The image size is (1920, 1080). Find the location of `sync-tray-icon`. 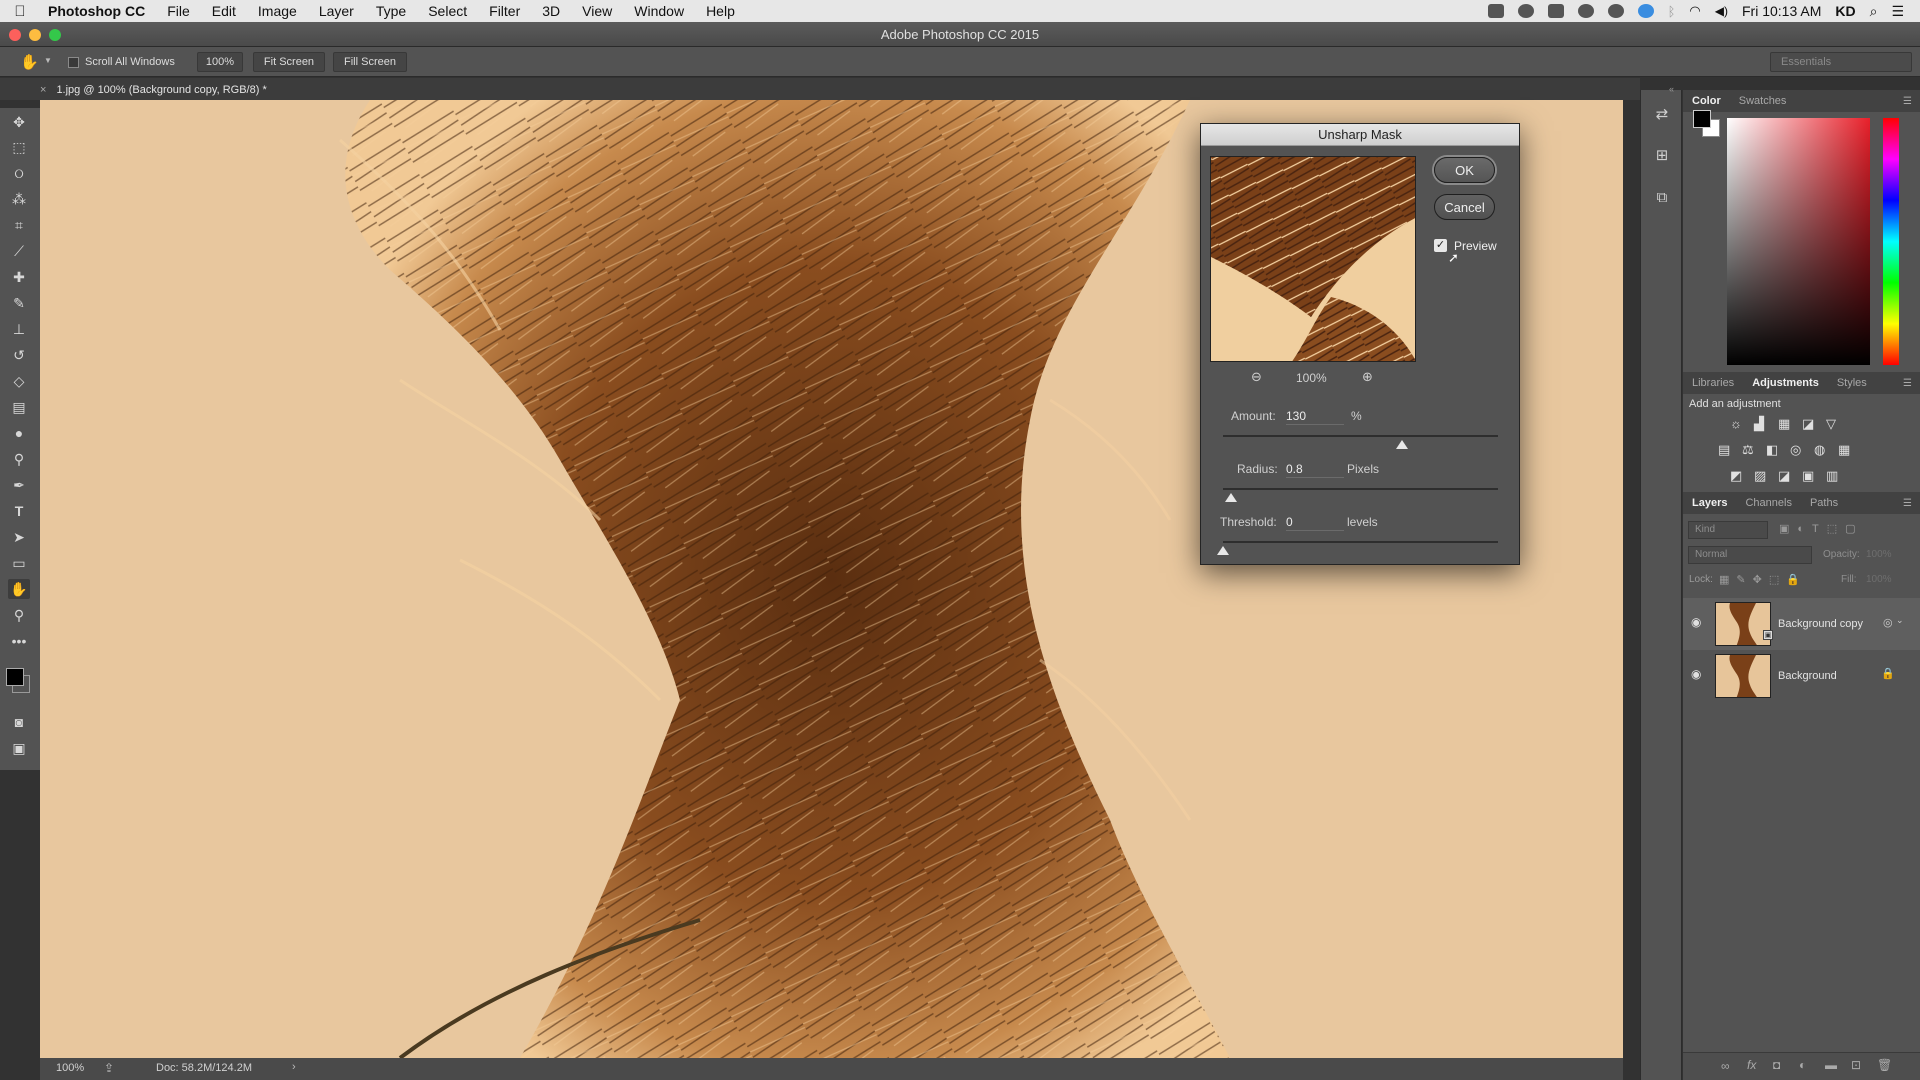

sync-tray-icon is located at coordinates (1525, 11).